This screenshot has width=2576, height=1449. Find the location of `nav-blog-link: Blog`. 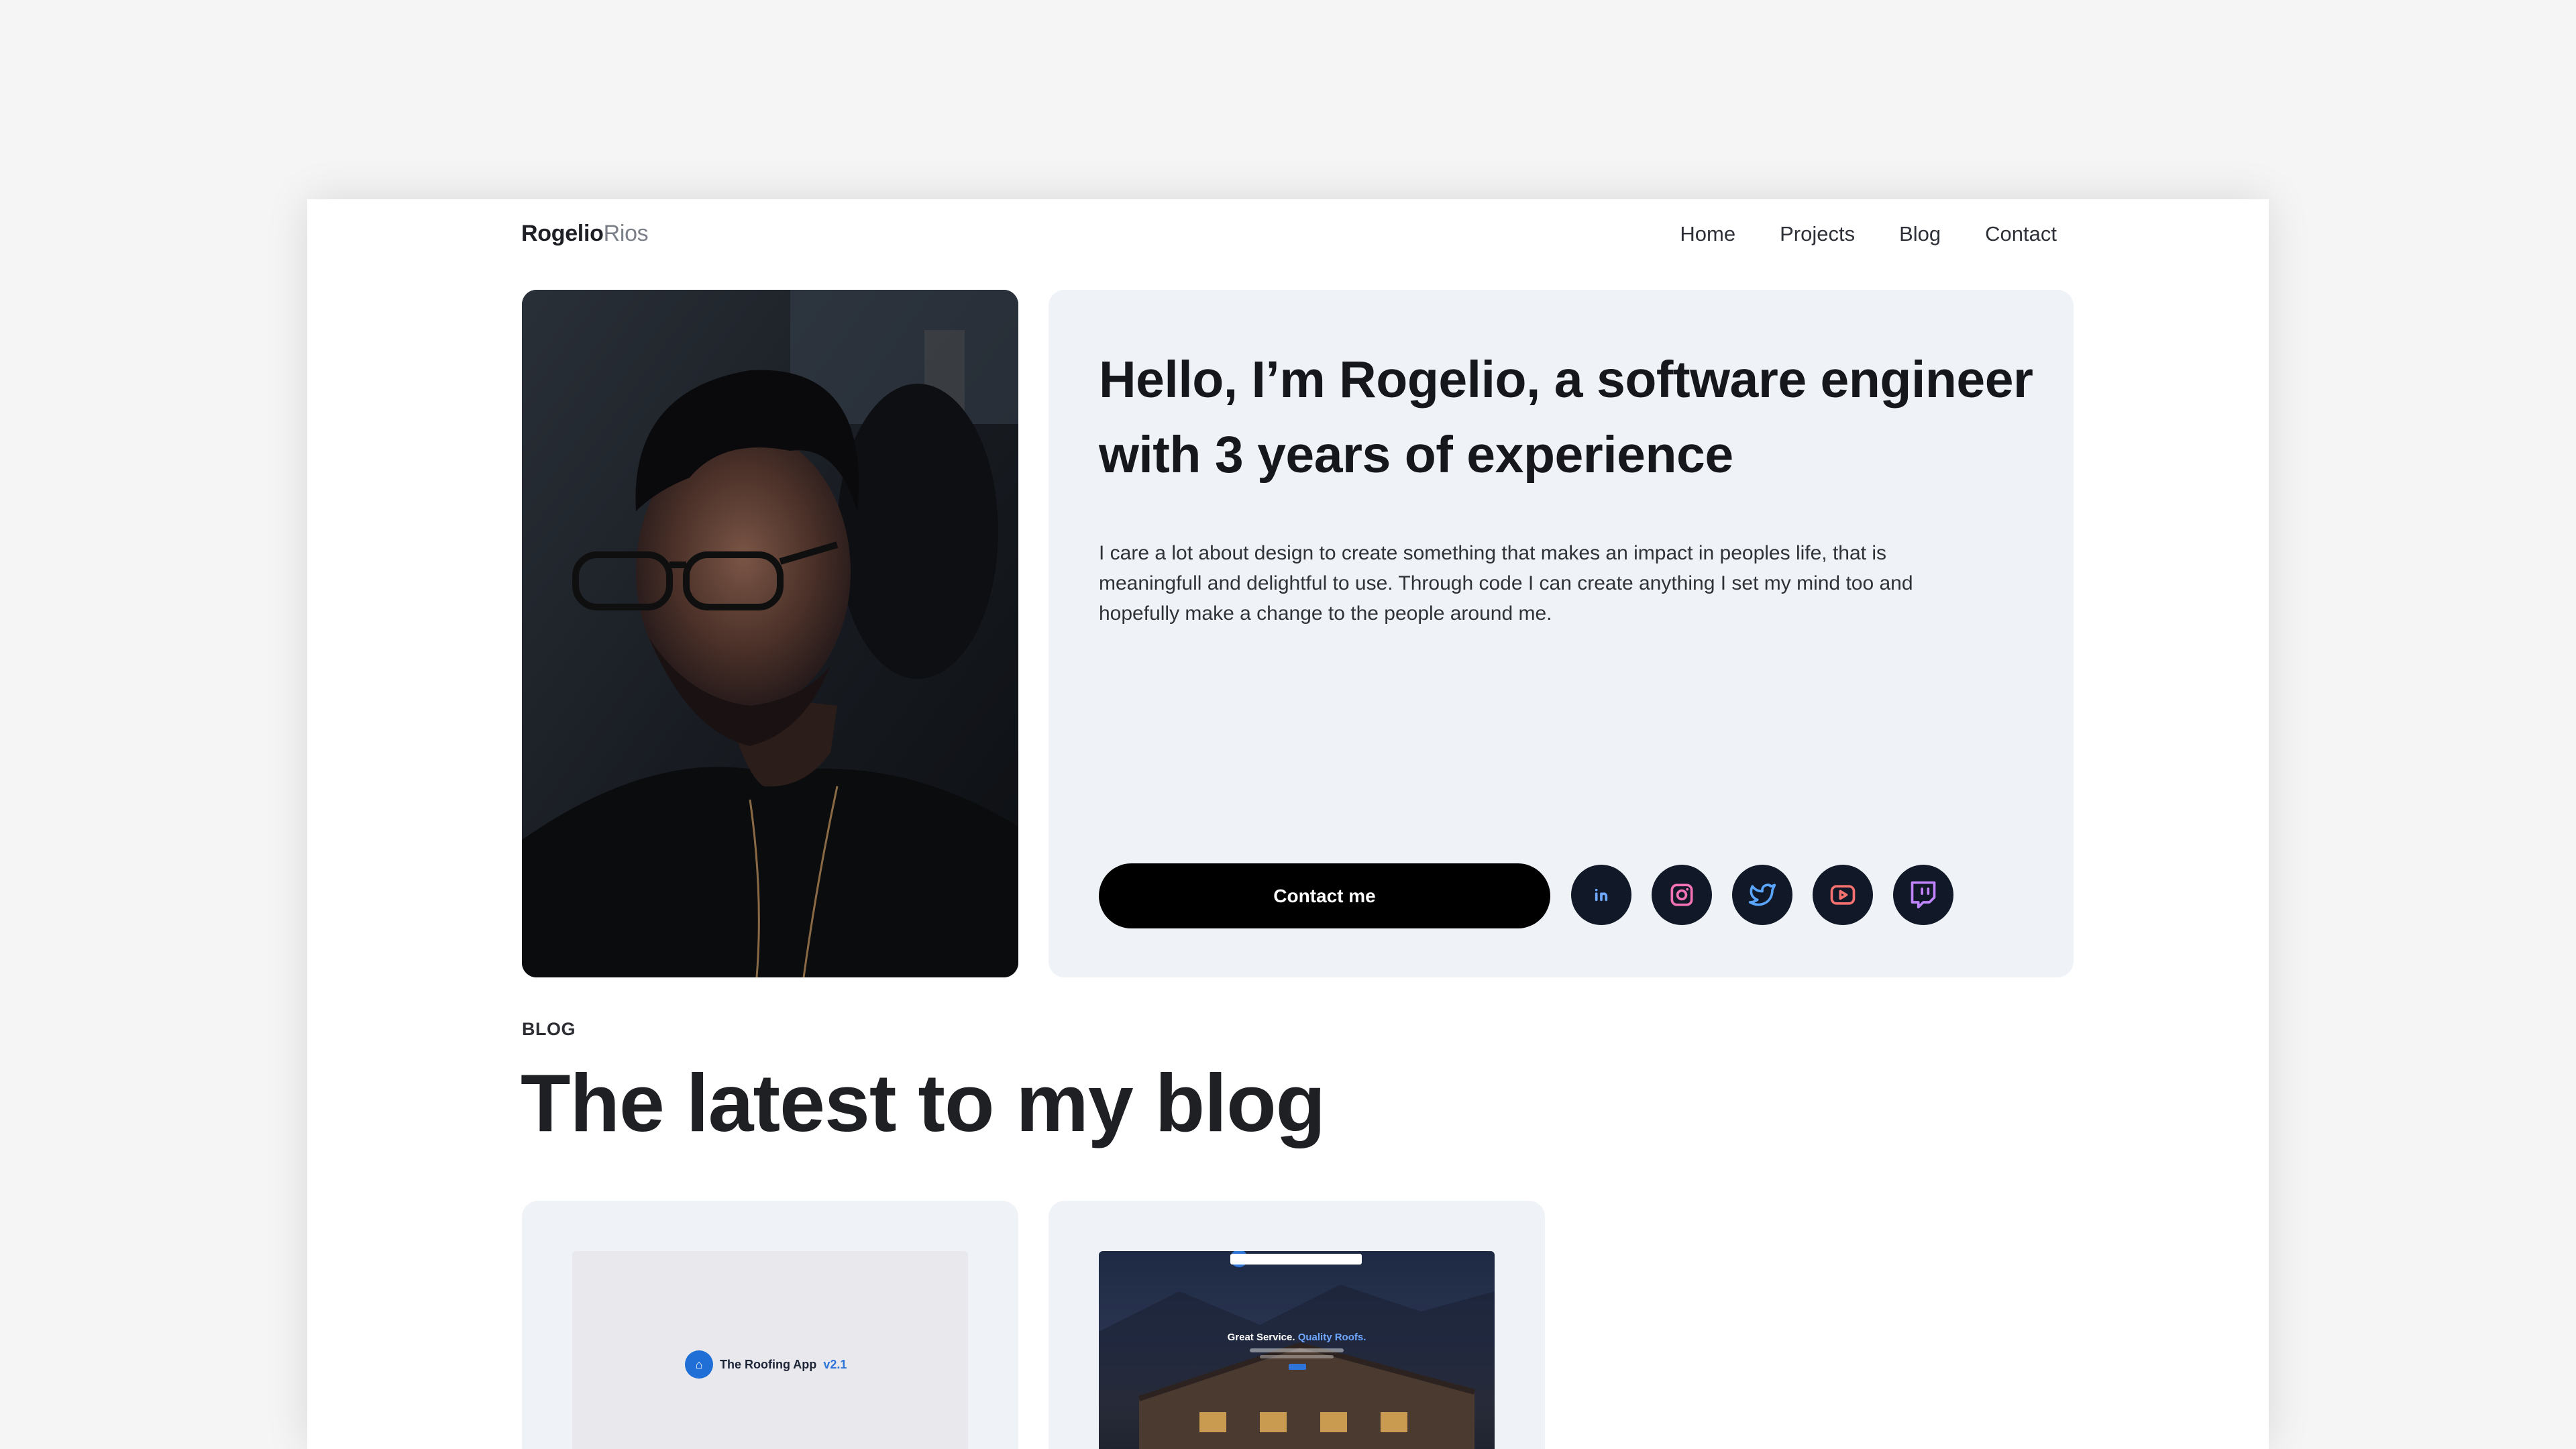

nav-blog-link: Blog is located at coordinates (1920, 234).